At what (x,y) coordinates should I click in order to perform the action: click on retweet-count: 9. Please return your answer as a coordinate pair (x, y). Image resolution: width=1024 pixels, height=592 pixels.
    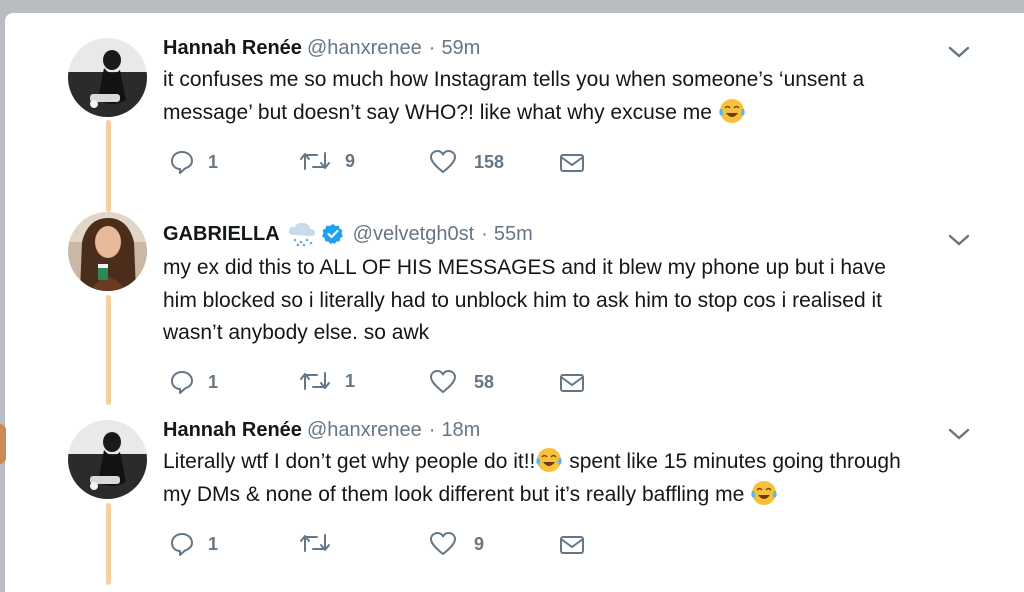
    Looking at the image, I should click on (350, 160).